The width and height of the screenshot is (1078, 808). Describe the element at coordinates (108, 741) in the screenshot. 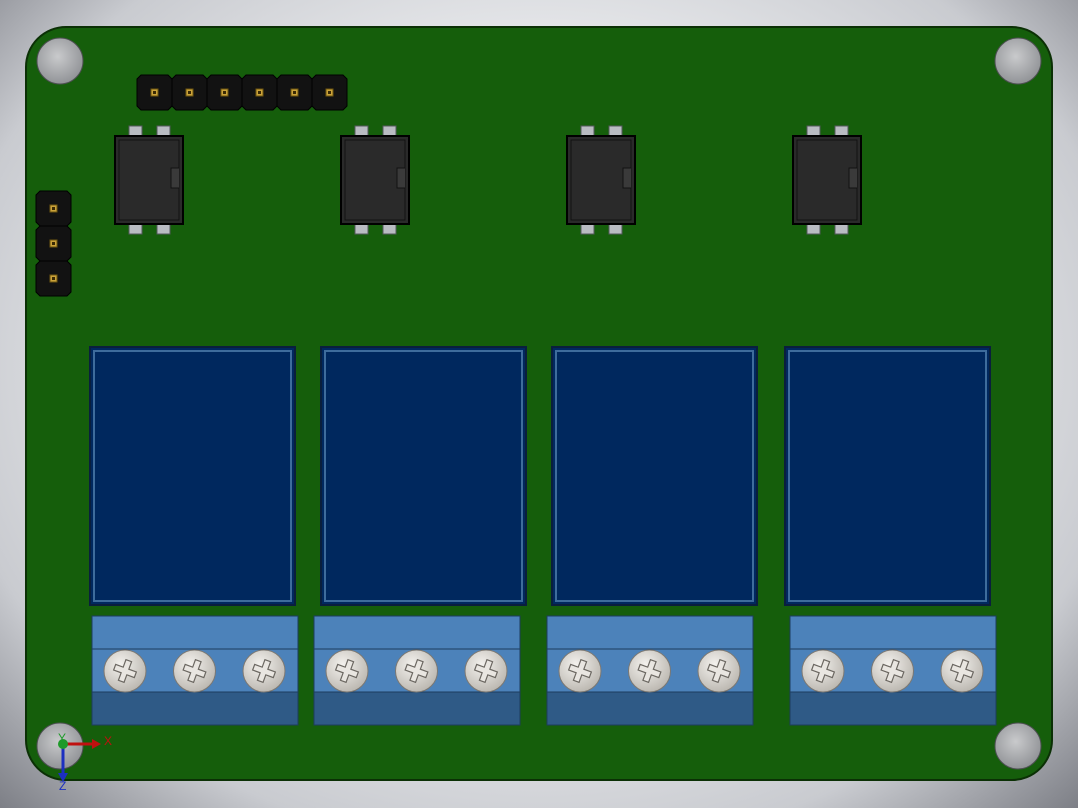

I see `x-axis-label: X` at that location.